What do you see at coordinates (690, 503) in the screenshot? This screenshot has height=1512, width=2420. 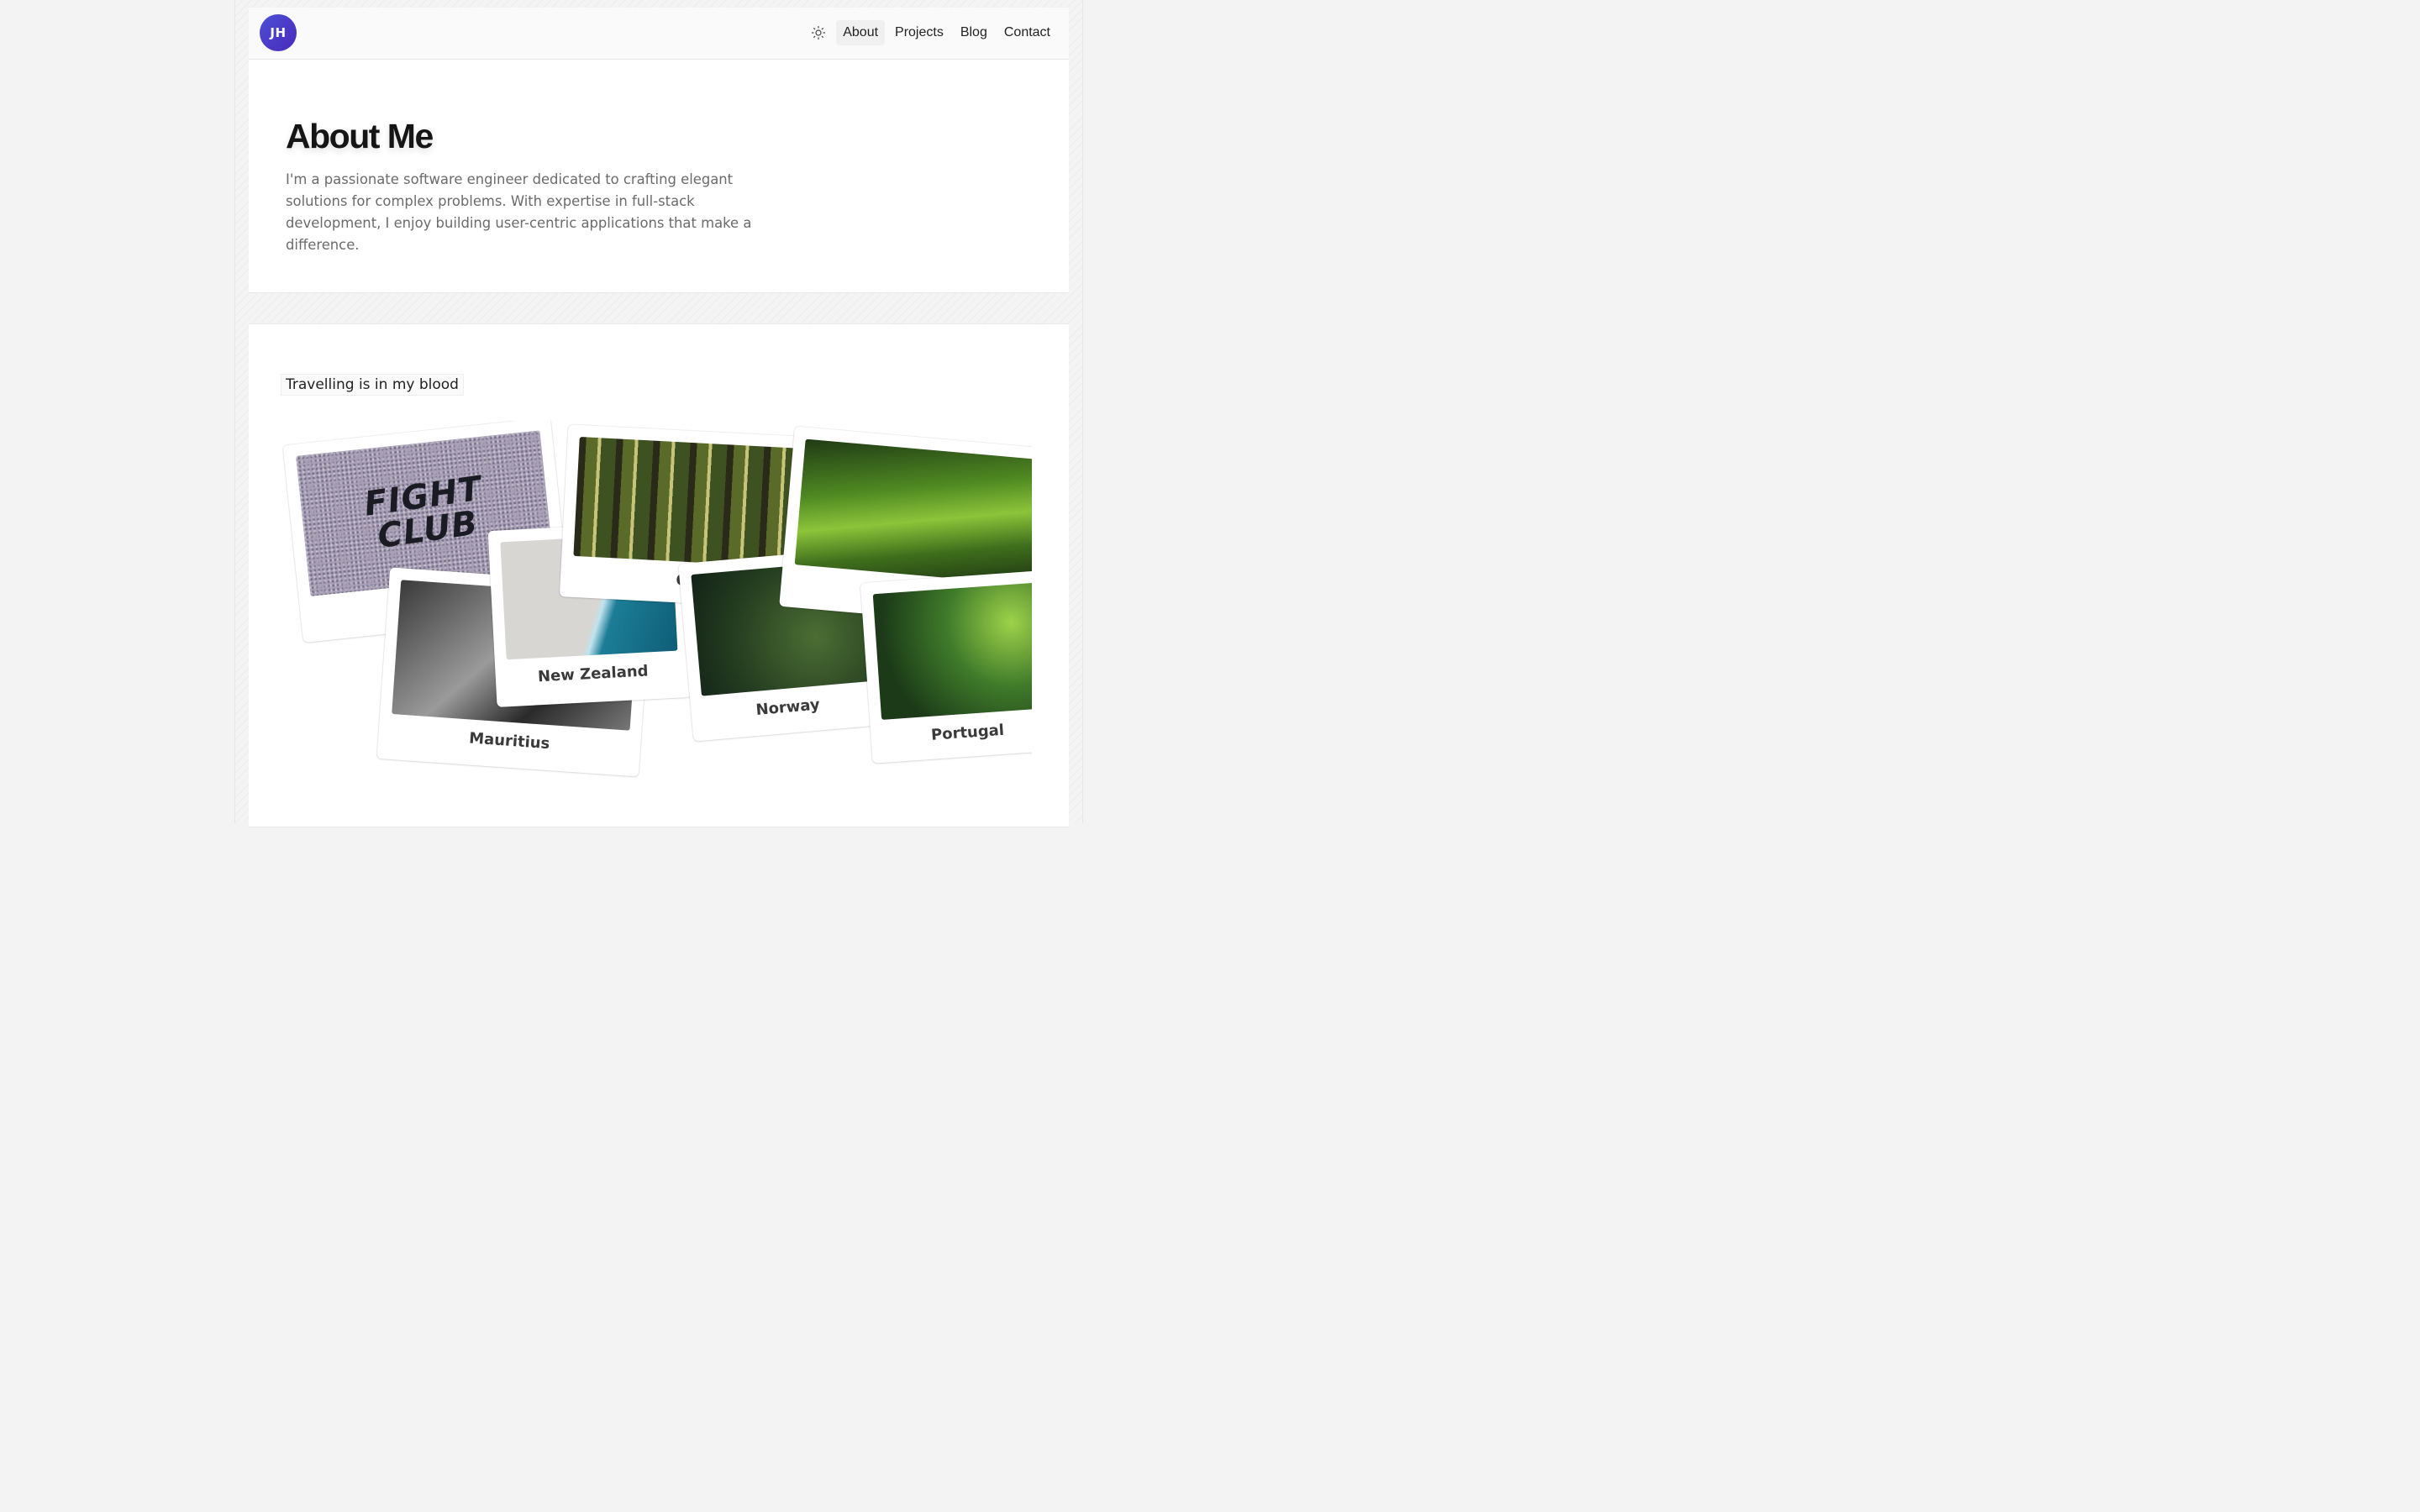 I see `photo-forest` at bounding box center [690, 503].